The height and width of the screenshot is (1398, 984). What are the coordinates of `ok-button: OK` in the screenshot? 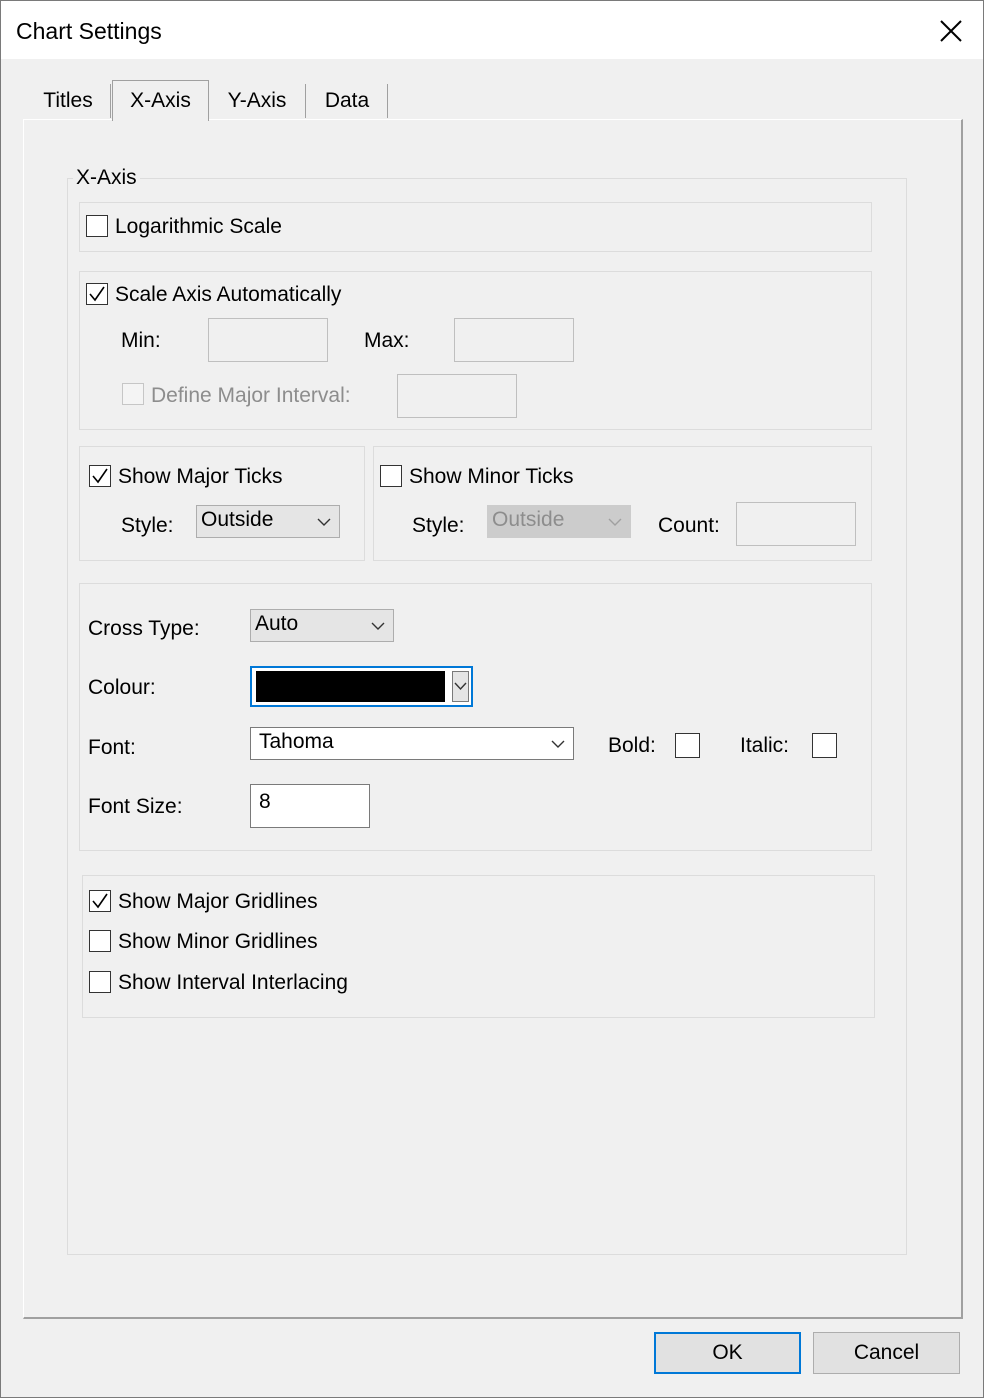 It's located at (727, 1353).